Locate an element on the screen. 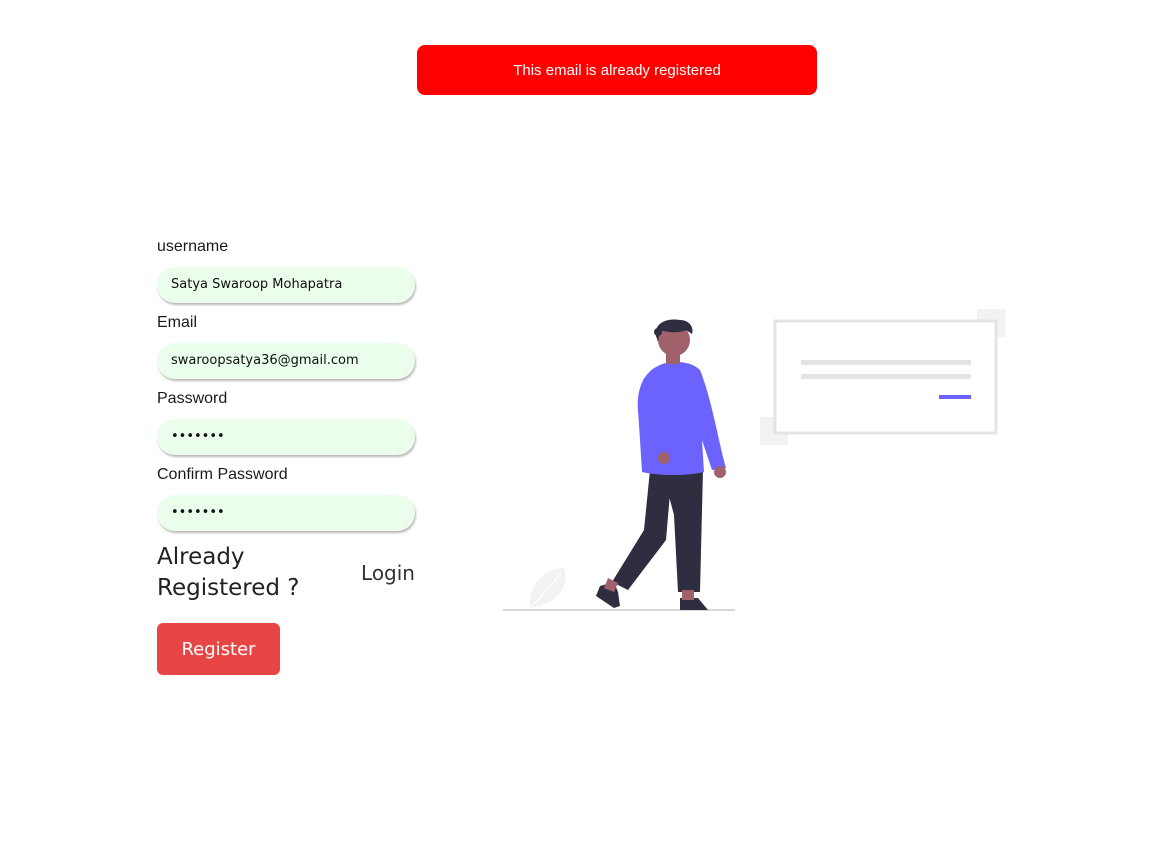  email-input is located at coordinates (286, 361).